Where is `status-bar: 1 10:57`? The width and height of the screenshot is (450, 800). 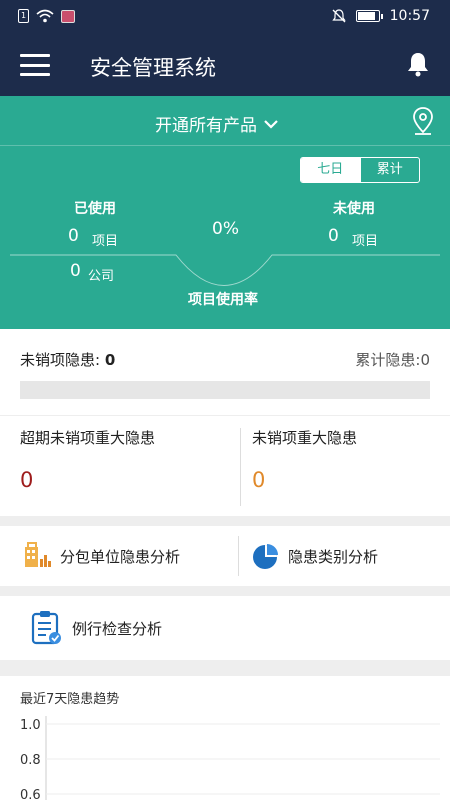 status-bar: 1 10:57 is located at coordinates (225, 17).